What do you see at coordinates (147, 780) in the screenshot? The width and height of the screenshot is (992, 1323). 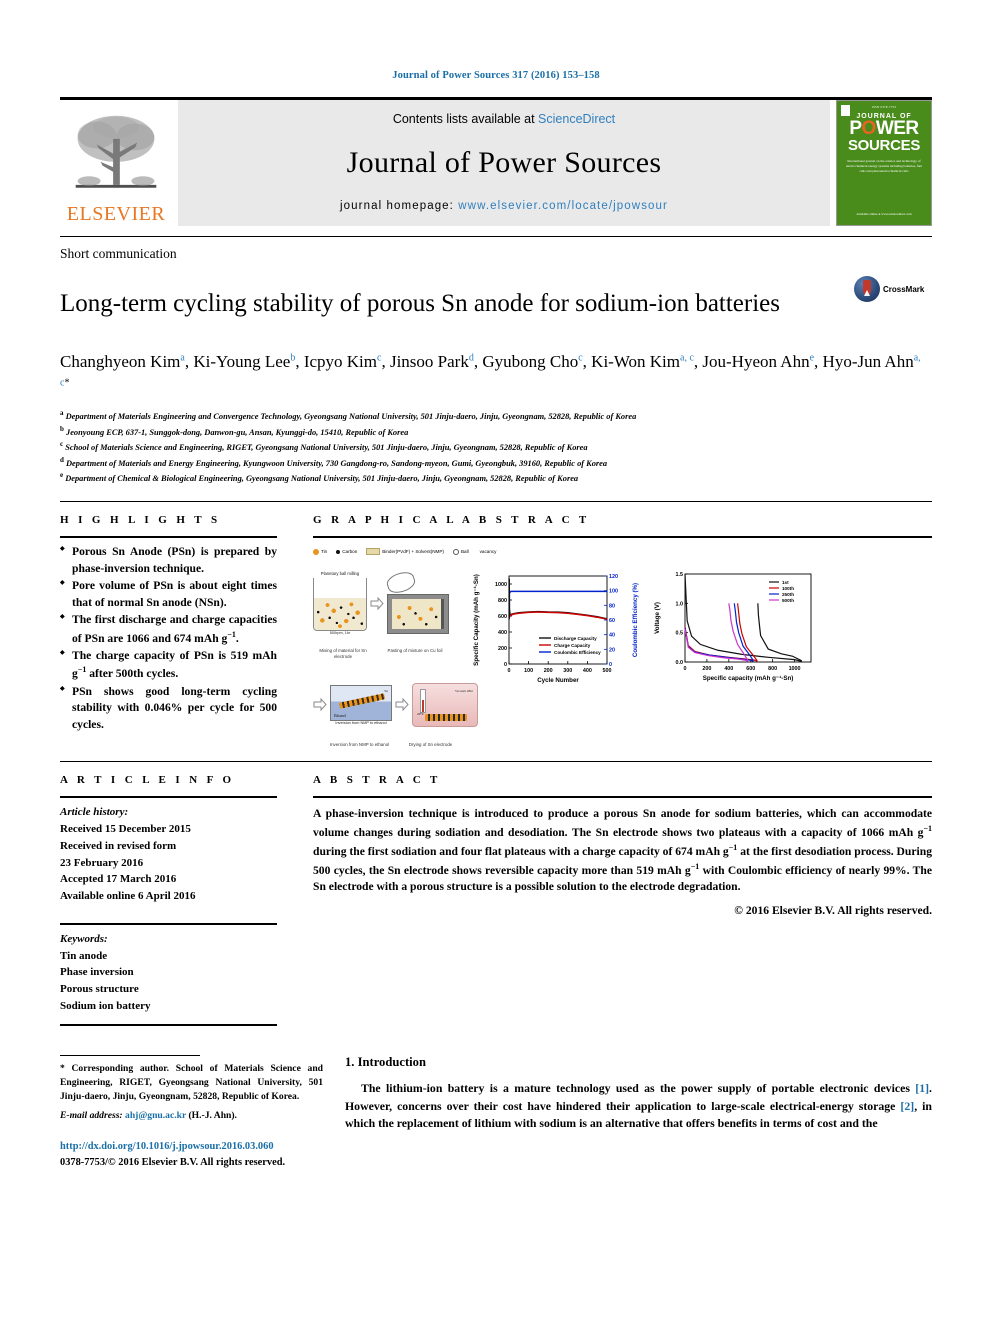 I see `article-info-heading: A R T I C L E I N F O` at bounding box center [147, 780].